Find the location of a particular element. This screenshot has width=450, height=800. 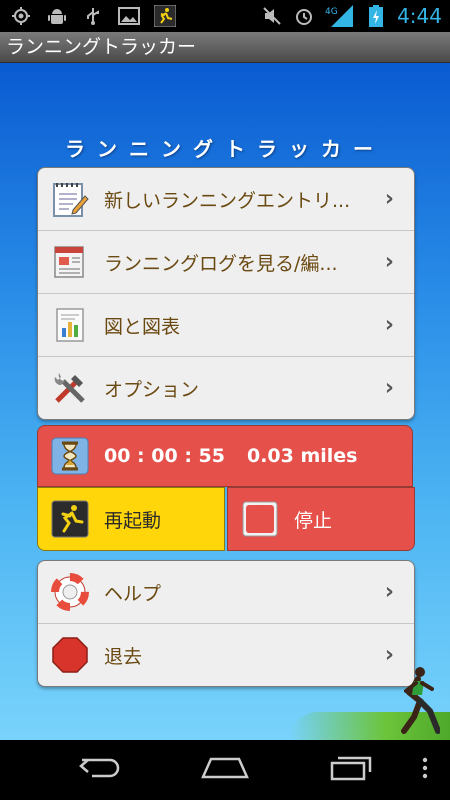

android-debug-icon is located at coordinates (57, 16).